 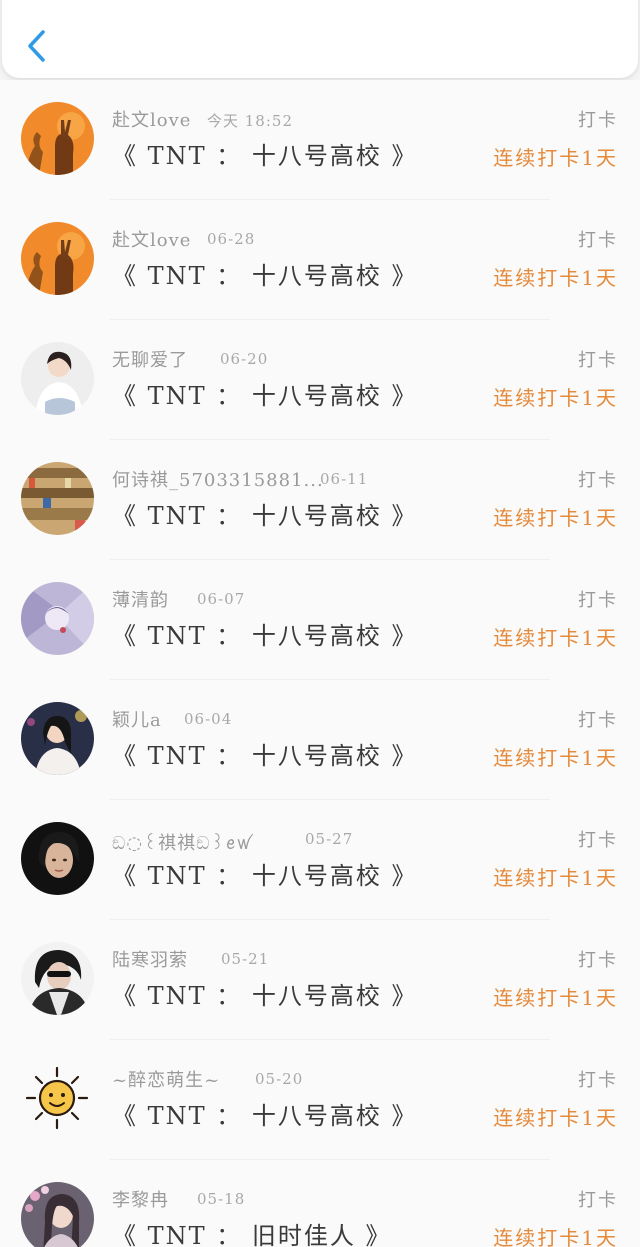 What do you see at coordinates (208, 719) in the screenshot?
I see `checkin-date: 06-04` at bounding box center [208, 719].